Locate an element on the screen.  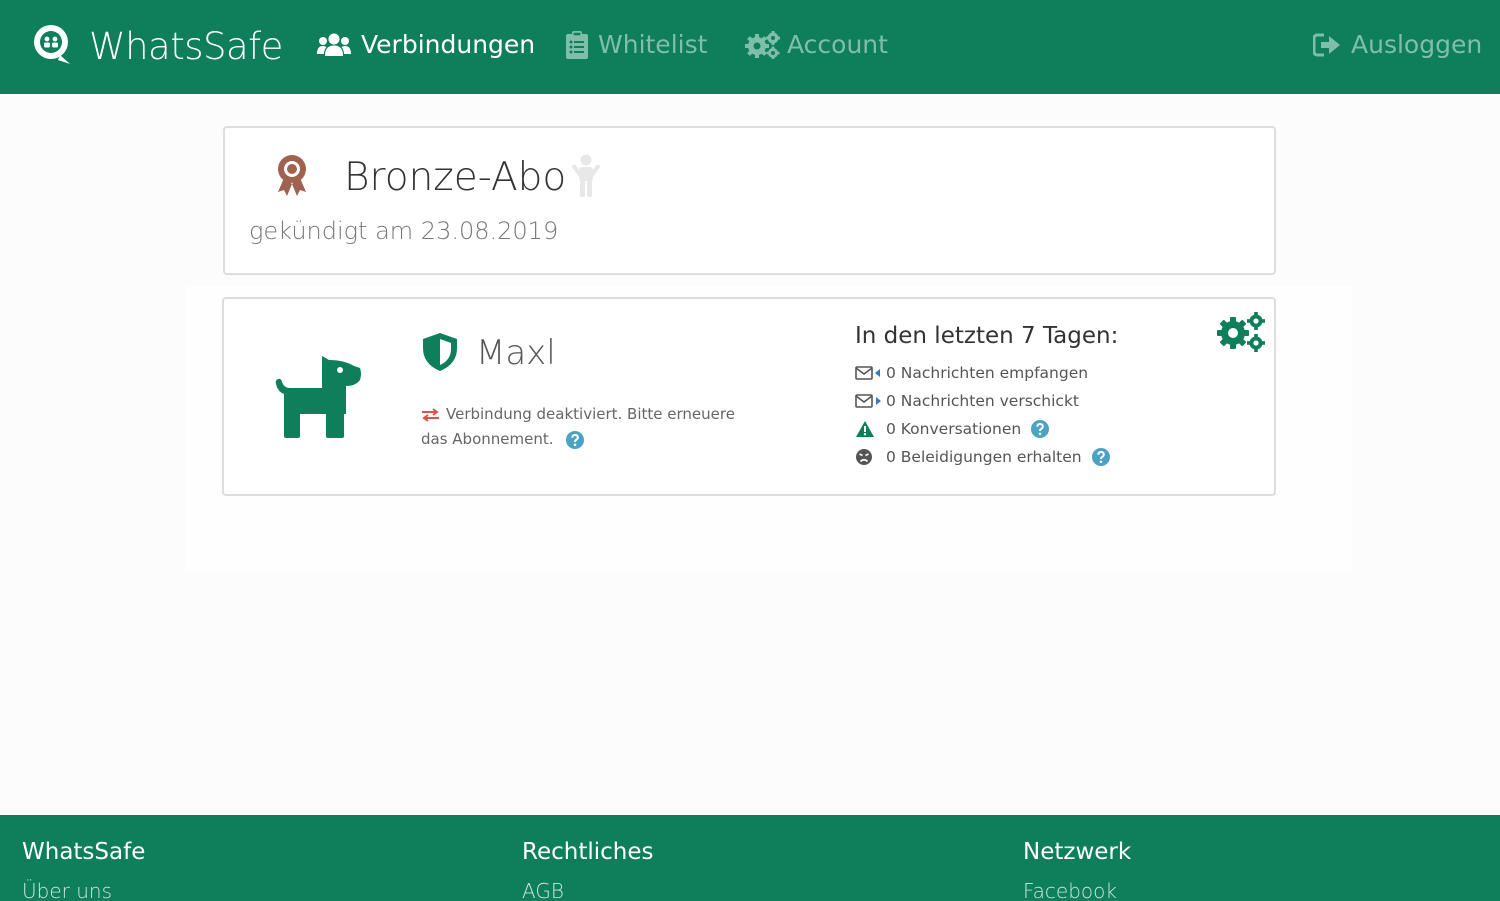
stat-conversations: 0 Konversationen is located at coordinates (952, 429).